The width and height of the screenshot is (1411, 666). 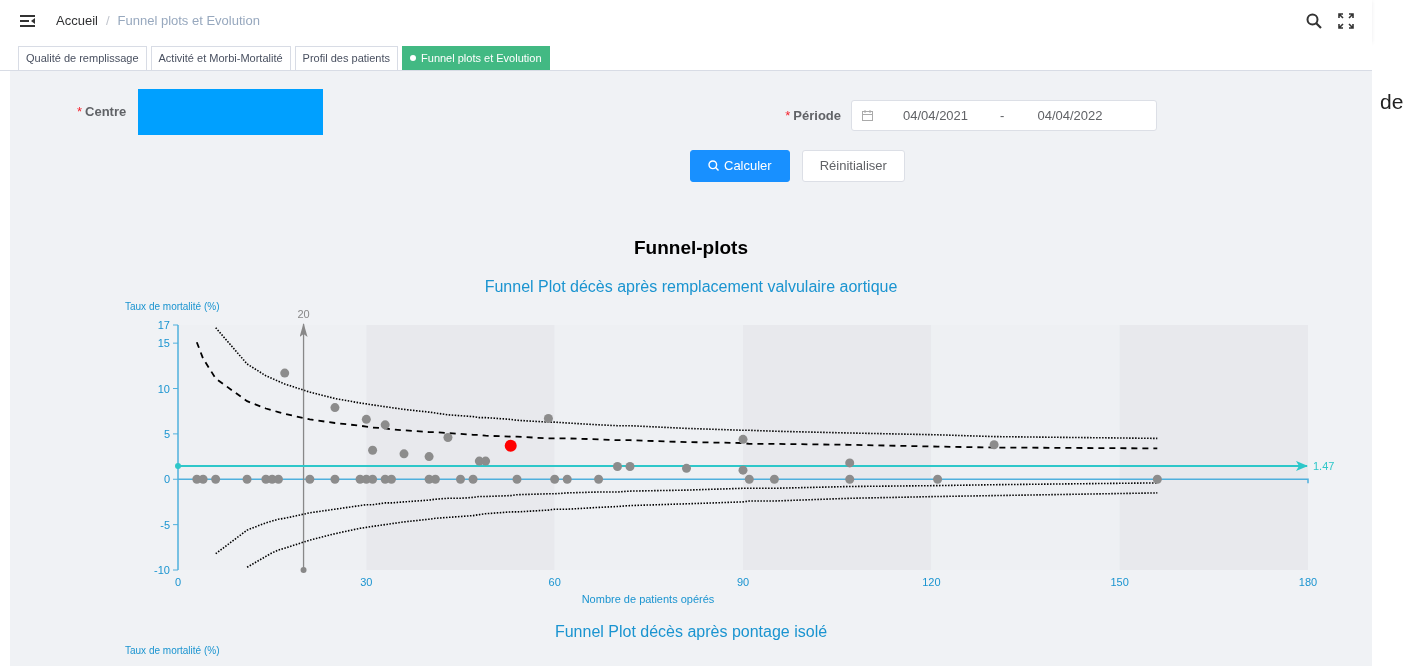 I want to click on tab: Qualité de remplissage, so click(x=82, y=58).